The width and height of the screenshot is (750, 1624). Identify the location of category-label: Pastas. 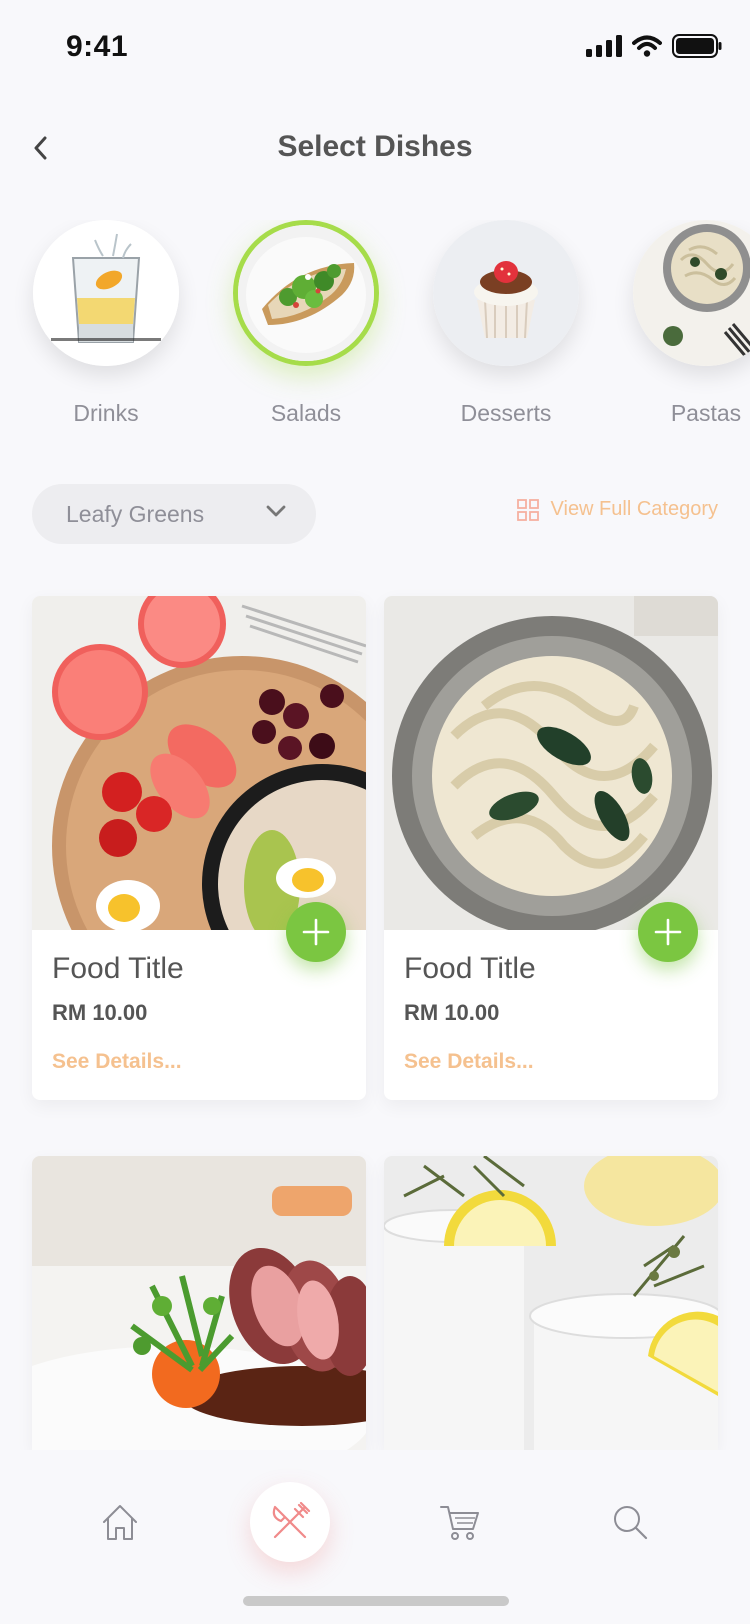
(706, 413).